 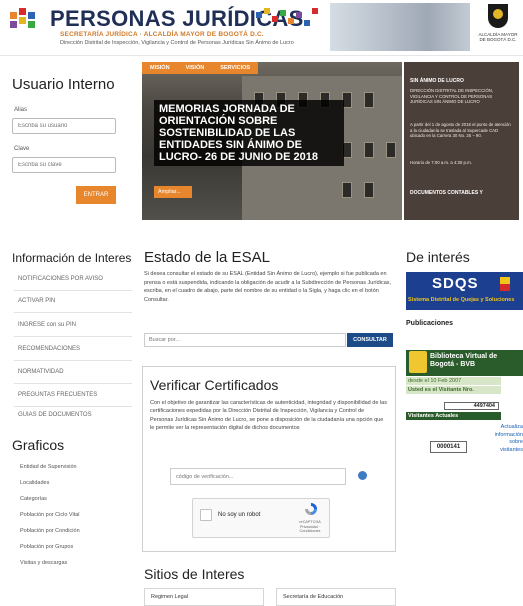 What do you see at coordinates (48, 467) in the screenshot?
I see `grafico-link-entidad: Entidad de Supervisión` at bounding box center [48, 467].